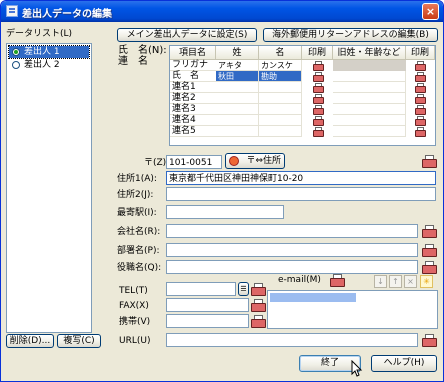  What do you see at coordinates (42, 65) in the screenshot?
I see `list-item-label: 差出人 2` at bounding box center [42, 65].